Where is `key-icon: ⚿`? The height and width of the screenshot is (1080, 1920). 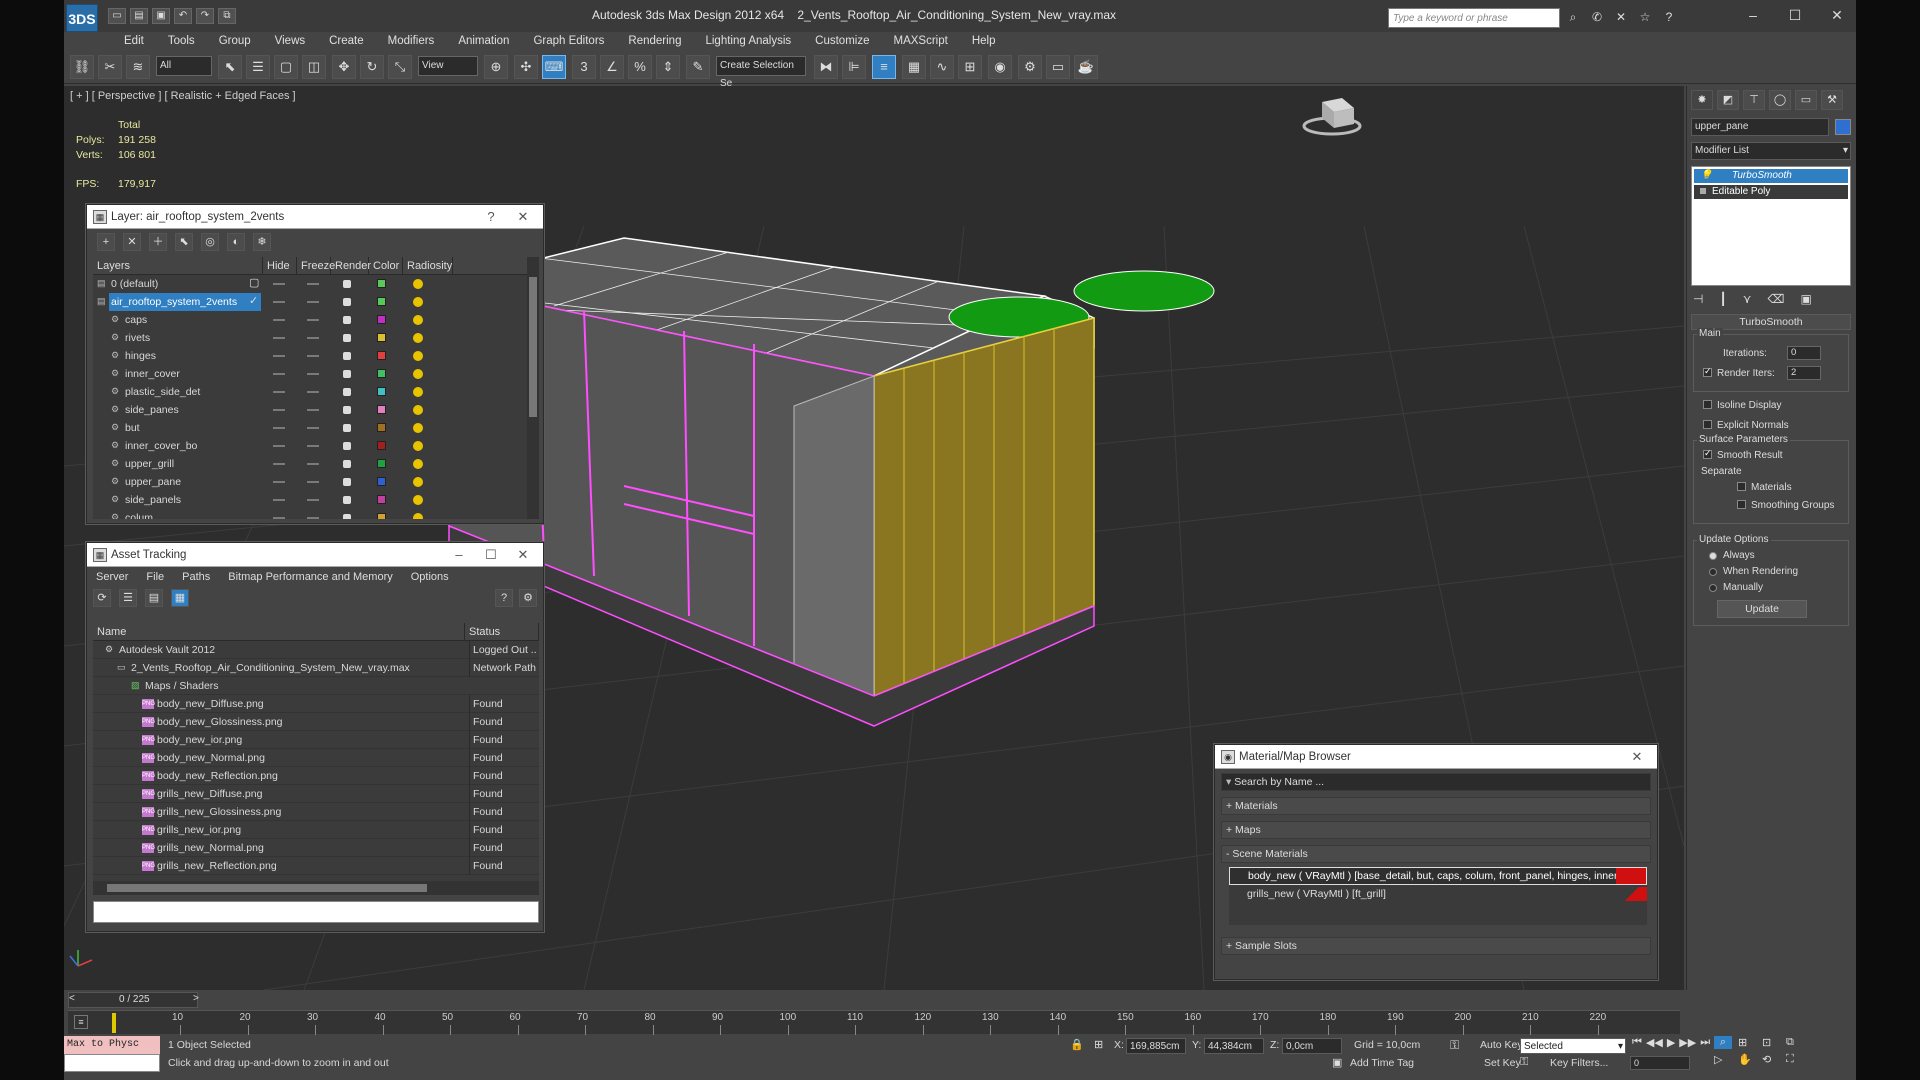
key-icon: ⚿ is located at coordinates (1454, 1045).